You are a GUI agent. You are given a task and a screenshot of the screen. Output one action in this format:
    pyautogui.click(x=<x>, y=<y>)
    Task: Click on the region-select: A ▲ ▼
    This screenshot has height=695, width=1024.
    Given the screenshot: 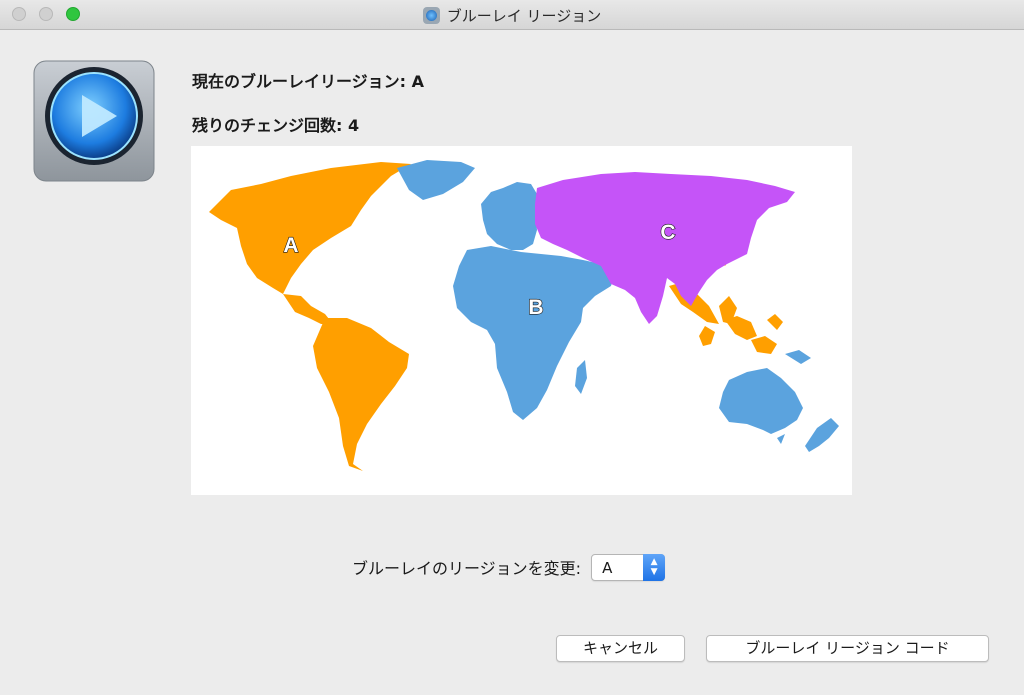 What is the action you would take?
    pyautogui.click(x=628, y=567)
    